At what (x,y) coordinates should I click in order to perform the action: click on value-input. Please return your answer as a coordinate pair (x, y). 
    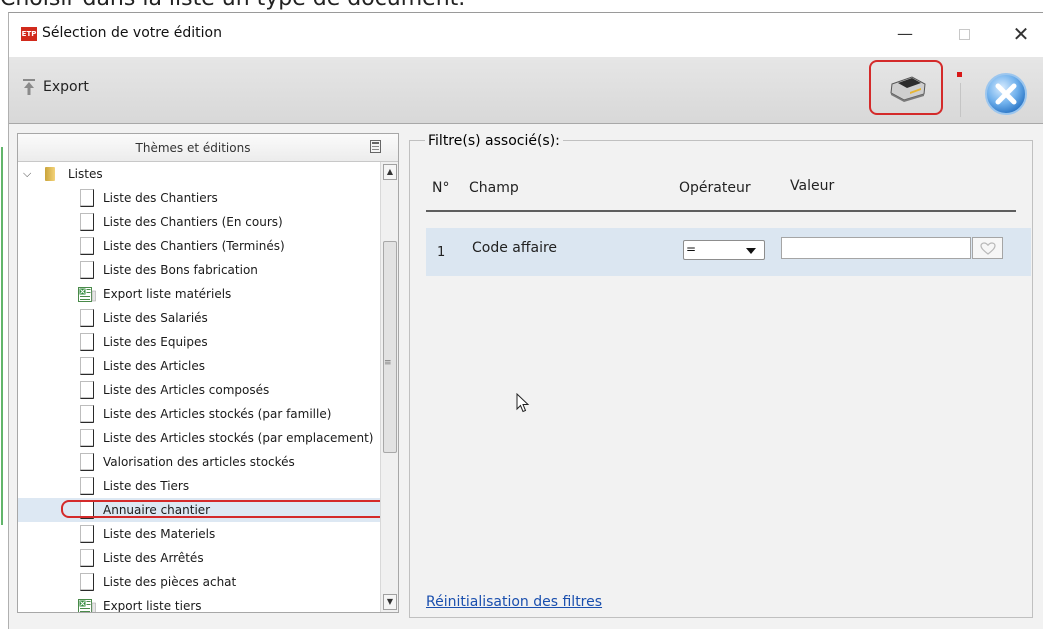
    Looking at the image, I should click on (876, 248).